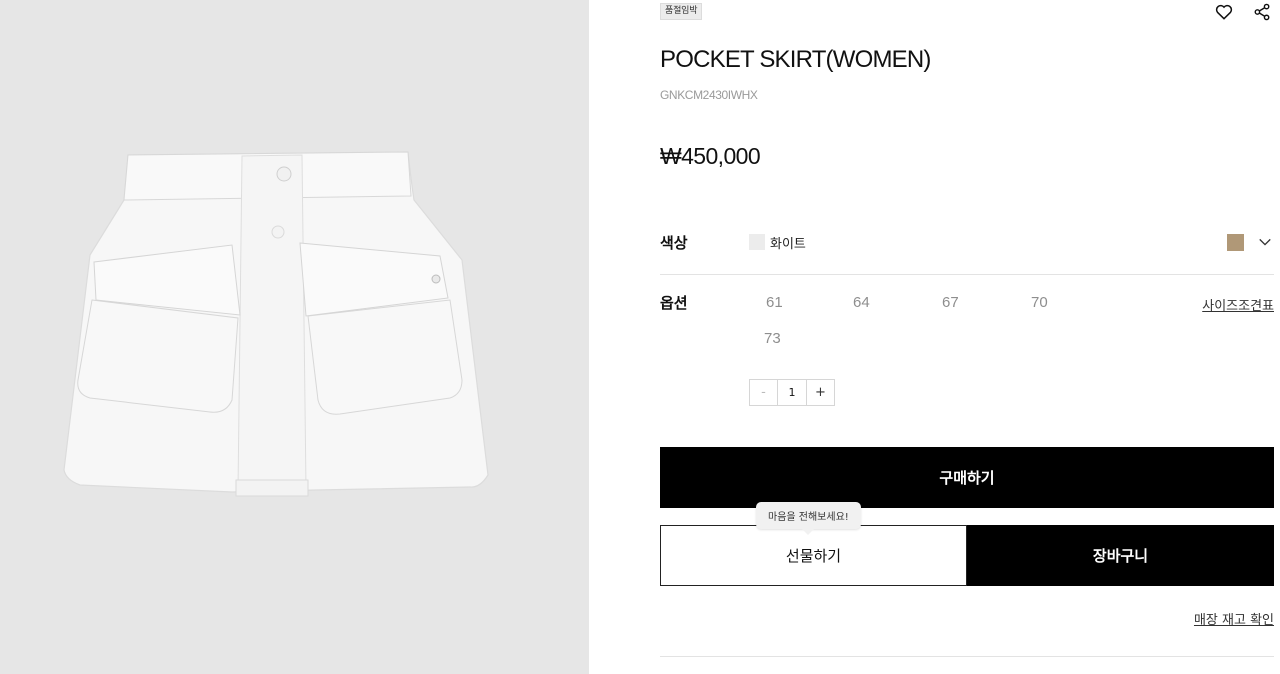 The width and height of the screenshot is (1280, 674). I want to click on wishlist-button, so click(1224, 12).